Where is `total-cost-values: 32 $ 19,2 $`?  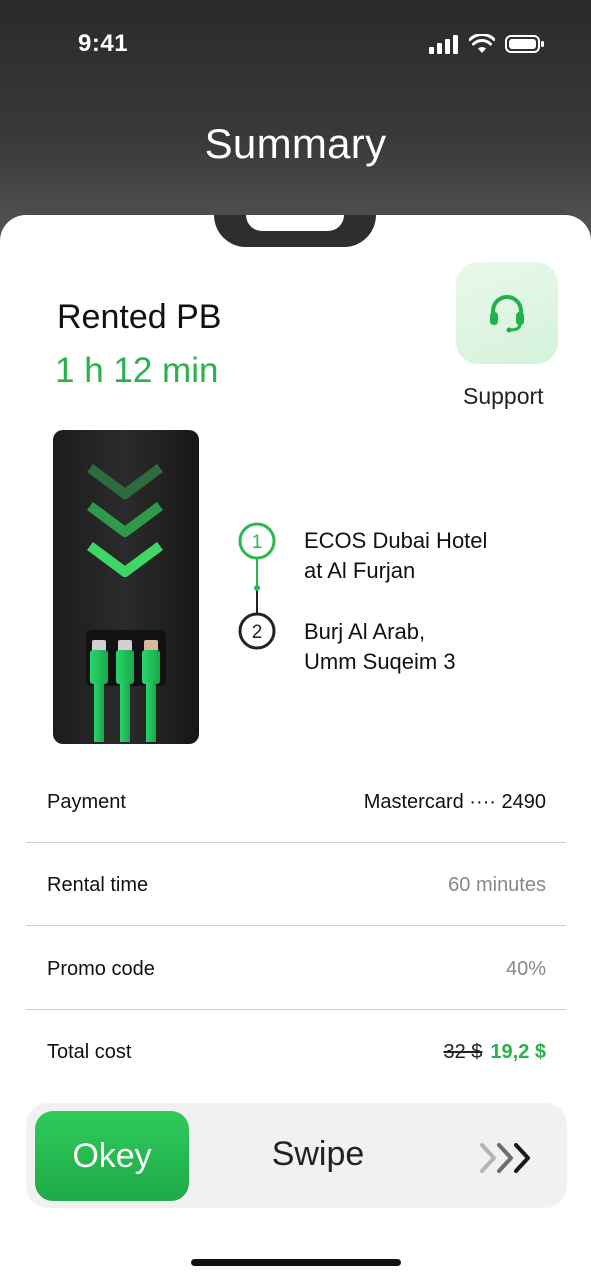 total-cost-values: 32 $ 19,2 $ is located at coordinates (494, 1052).